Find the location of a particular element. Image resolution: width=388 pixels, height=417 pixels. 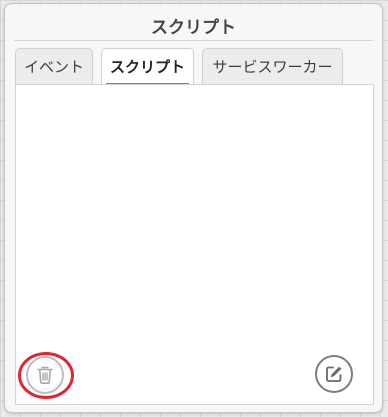

edit-icon is located at coordinates (334, 374).